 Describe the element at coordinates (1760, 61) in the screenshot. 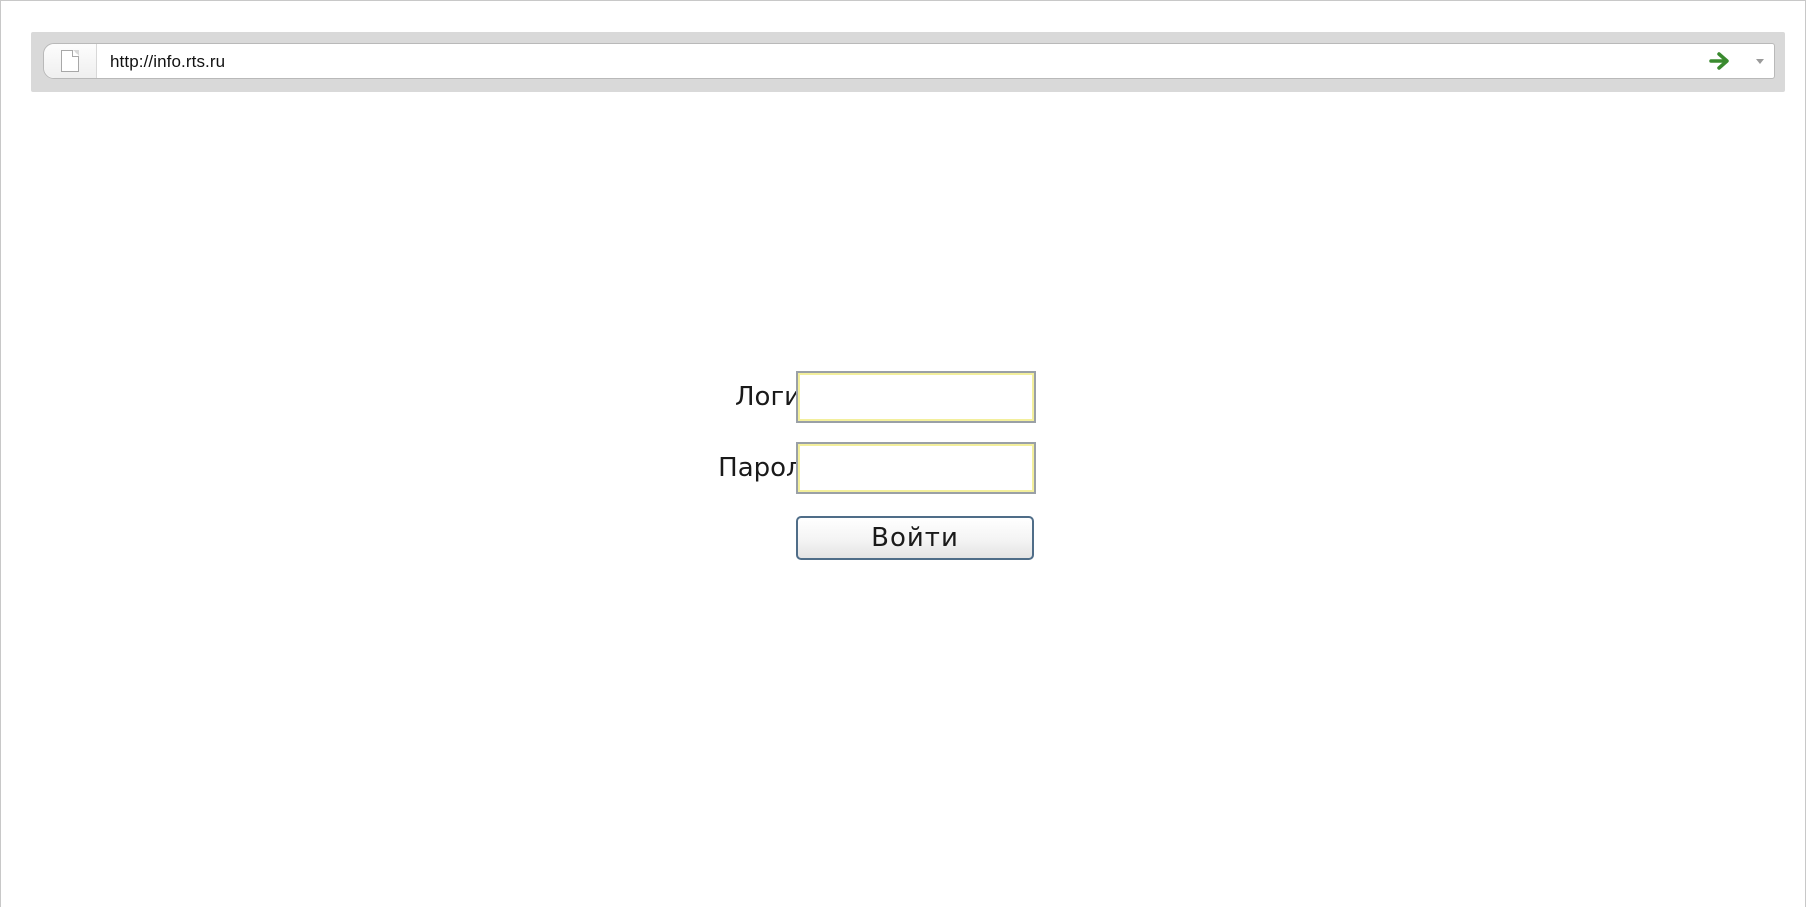

I see `chevron-down-icon` at that location.